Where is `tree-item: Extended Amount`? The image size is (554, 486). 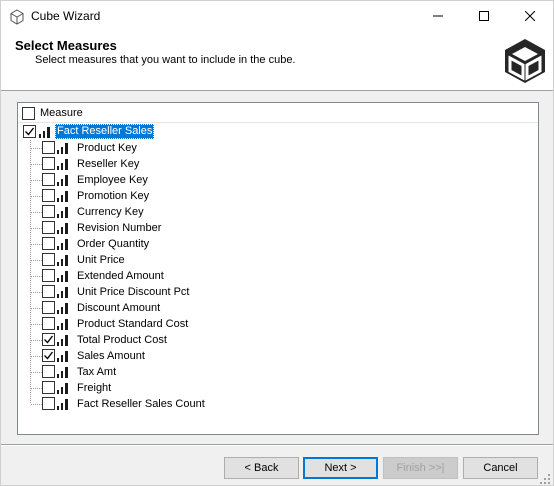 tree-item: Extended Amount is located at coordinates (278, 276).